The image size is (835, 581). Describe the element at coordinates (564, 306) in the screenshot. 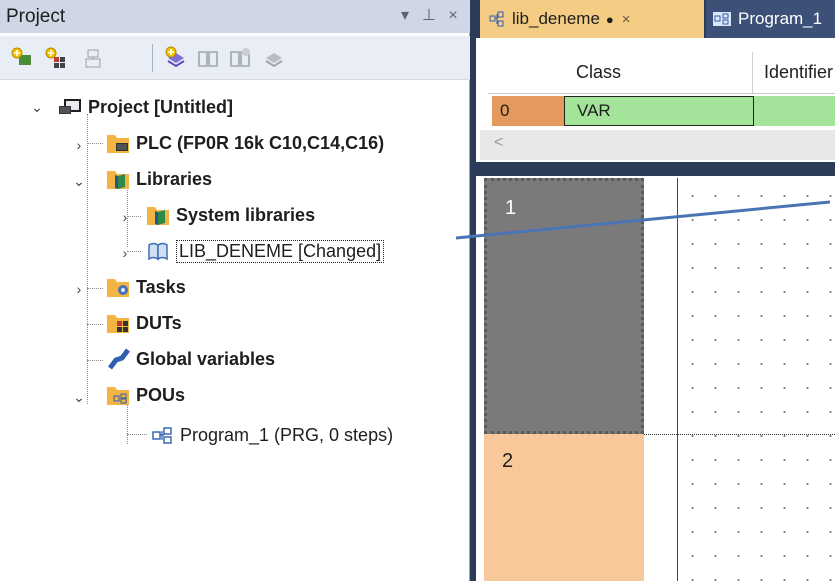

I see `network-1-header: 1` at that location.